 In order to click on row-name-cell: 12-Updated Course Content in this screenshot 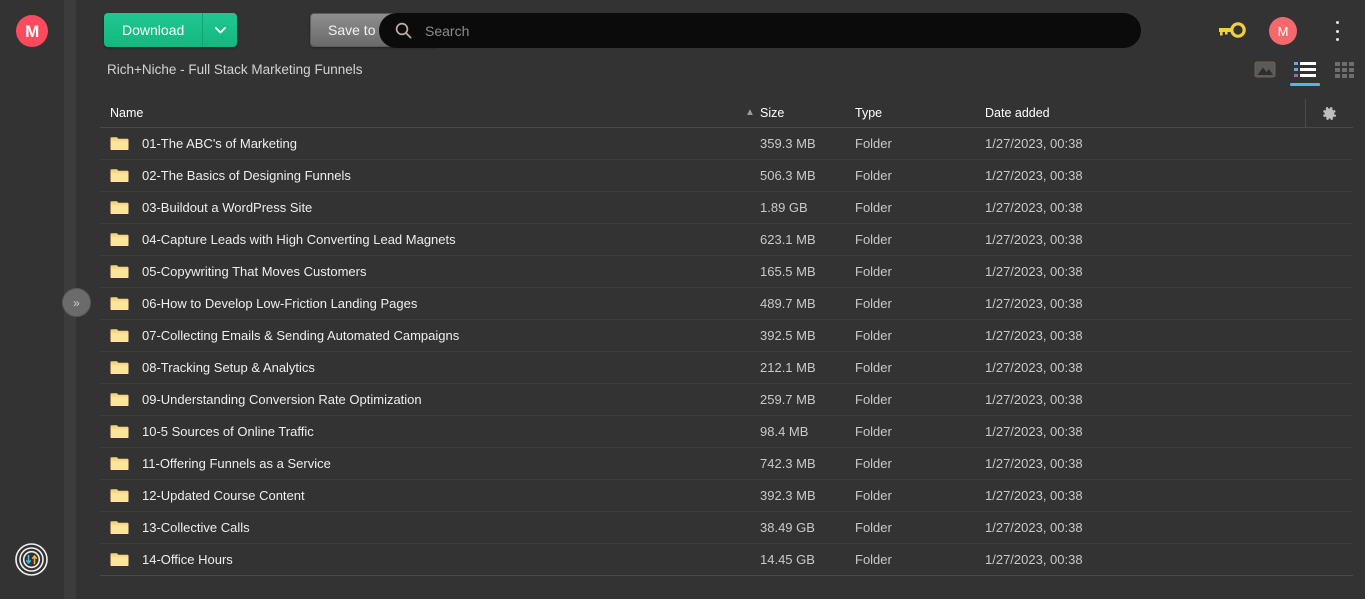, I will do `click(430, 495)`.